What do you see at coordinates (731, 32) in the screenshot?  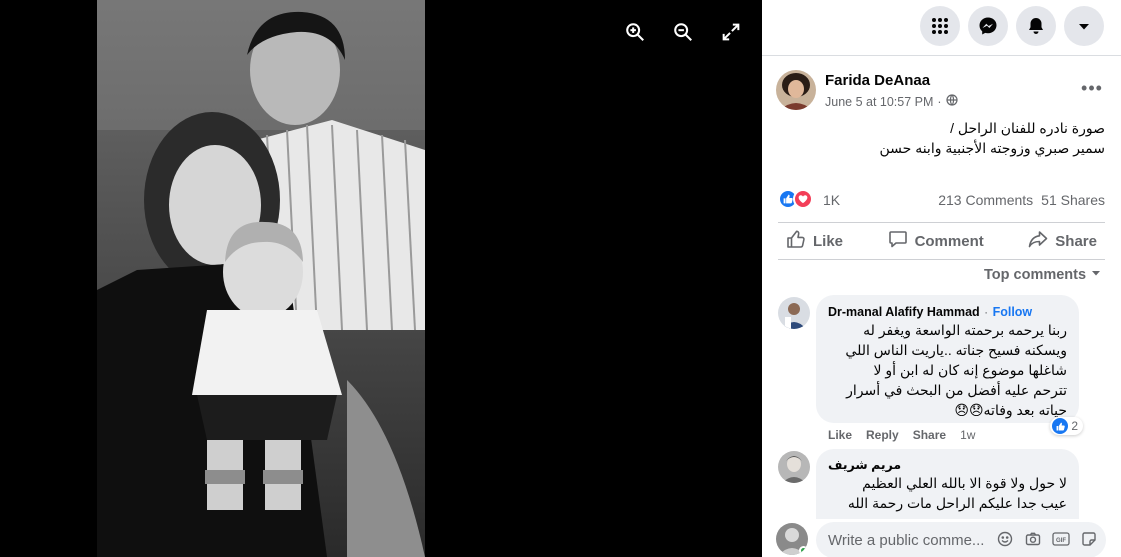 I see `fullscreen-icon` at bounding box center [731, 32].